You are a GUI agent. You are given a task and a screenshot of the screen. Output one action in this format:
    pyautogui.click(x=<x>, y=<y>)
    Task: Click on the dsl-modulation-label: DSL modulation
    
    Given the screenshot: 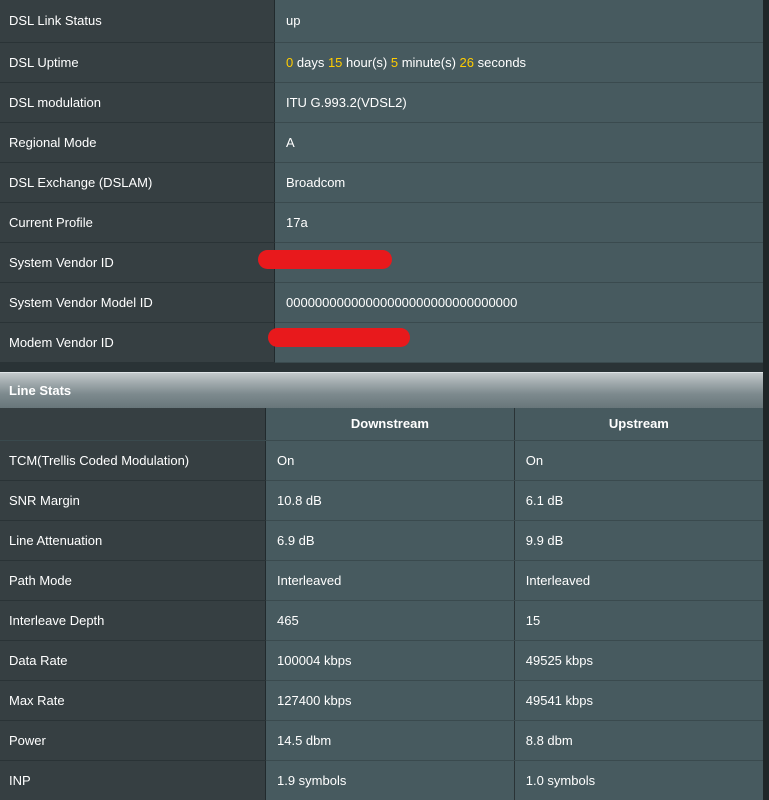 What is the action you would take?
    pyautogui.click(x=137, y=102)
    